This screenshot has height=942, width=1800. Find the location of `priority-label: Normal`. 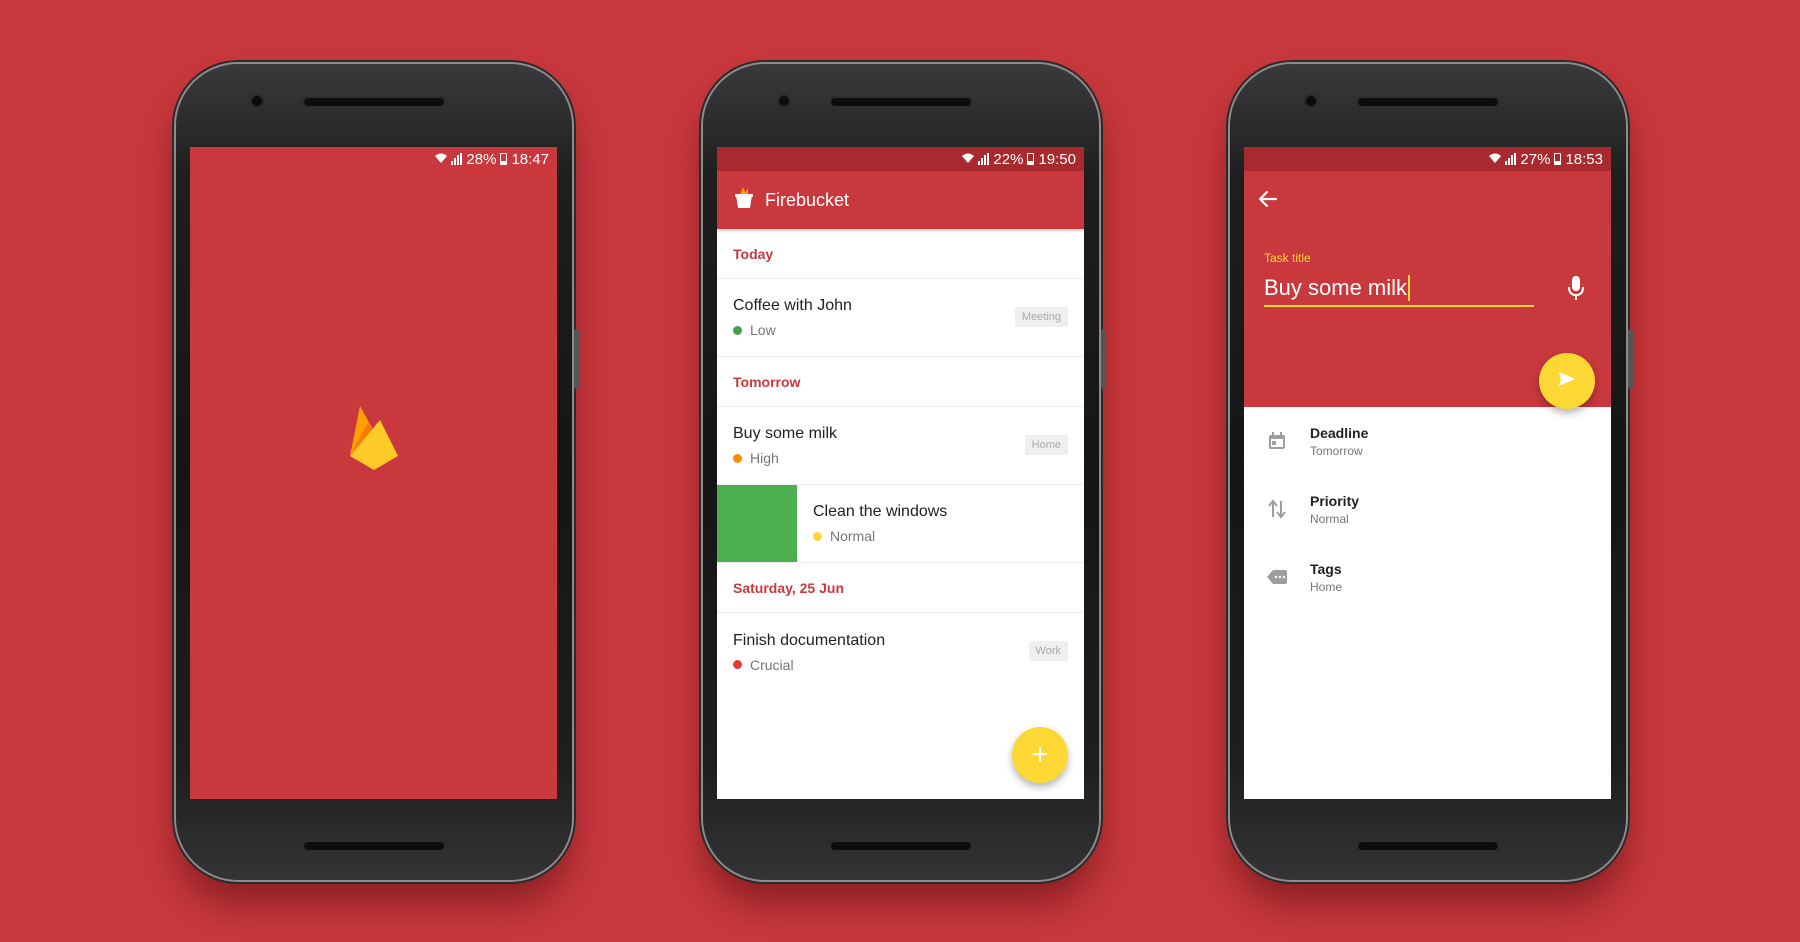

priority-label: Normal is located at coordinates (853, 536).